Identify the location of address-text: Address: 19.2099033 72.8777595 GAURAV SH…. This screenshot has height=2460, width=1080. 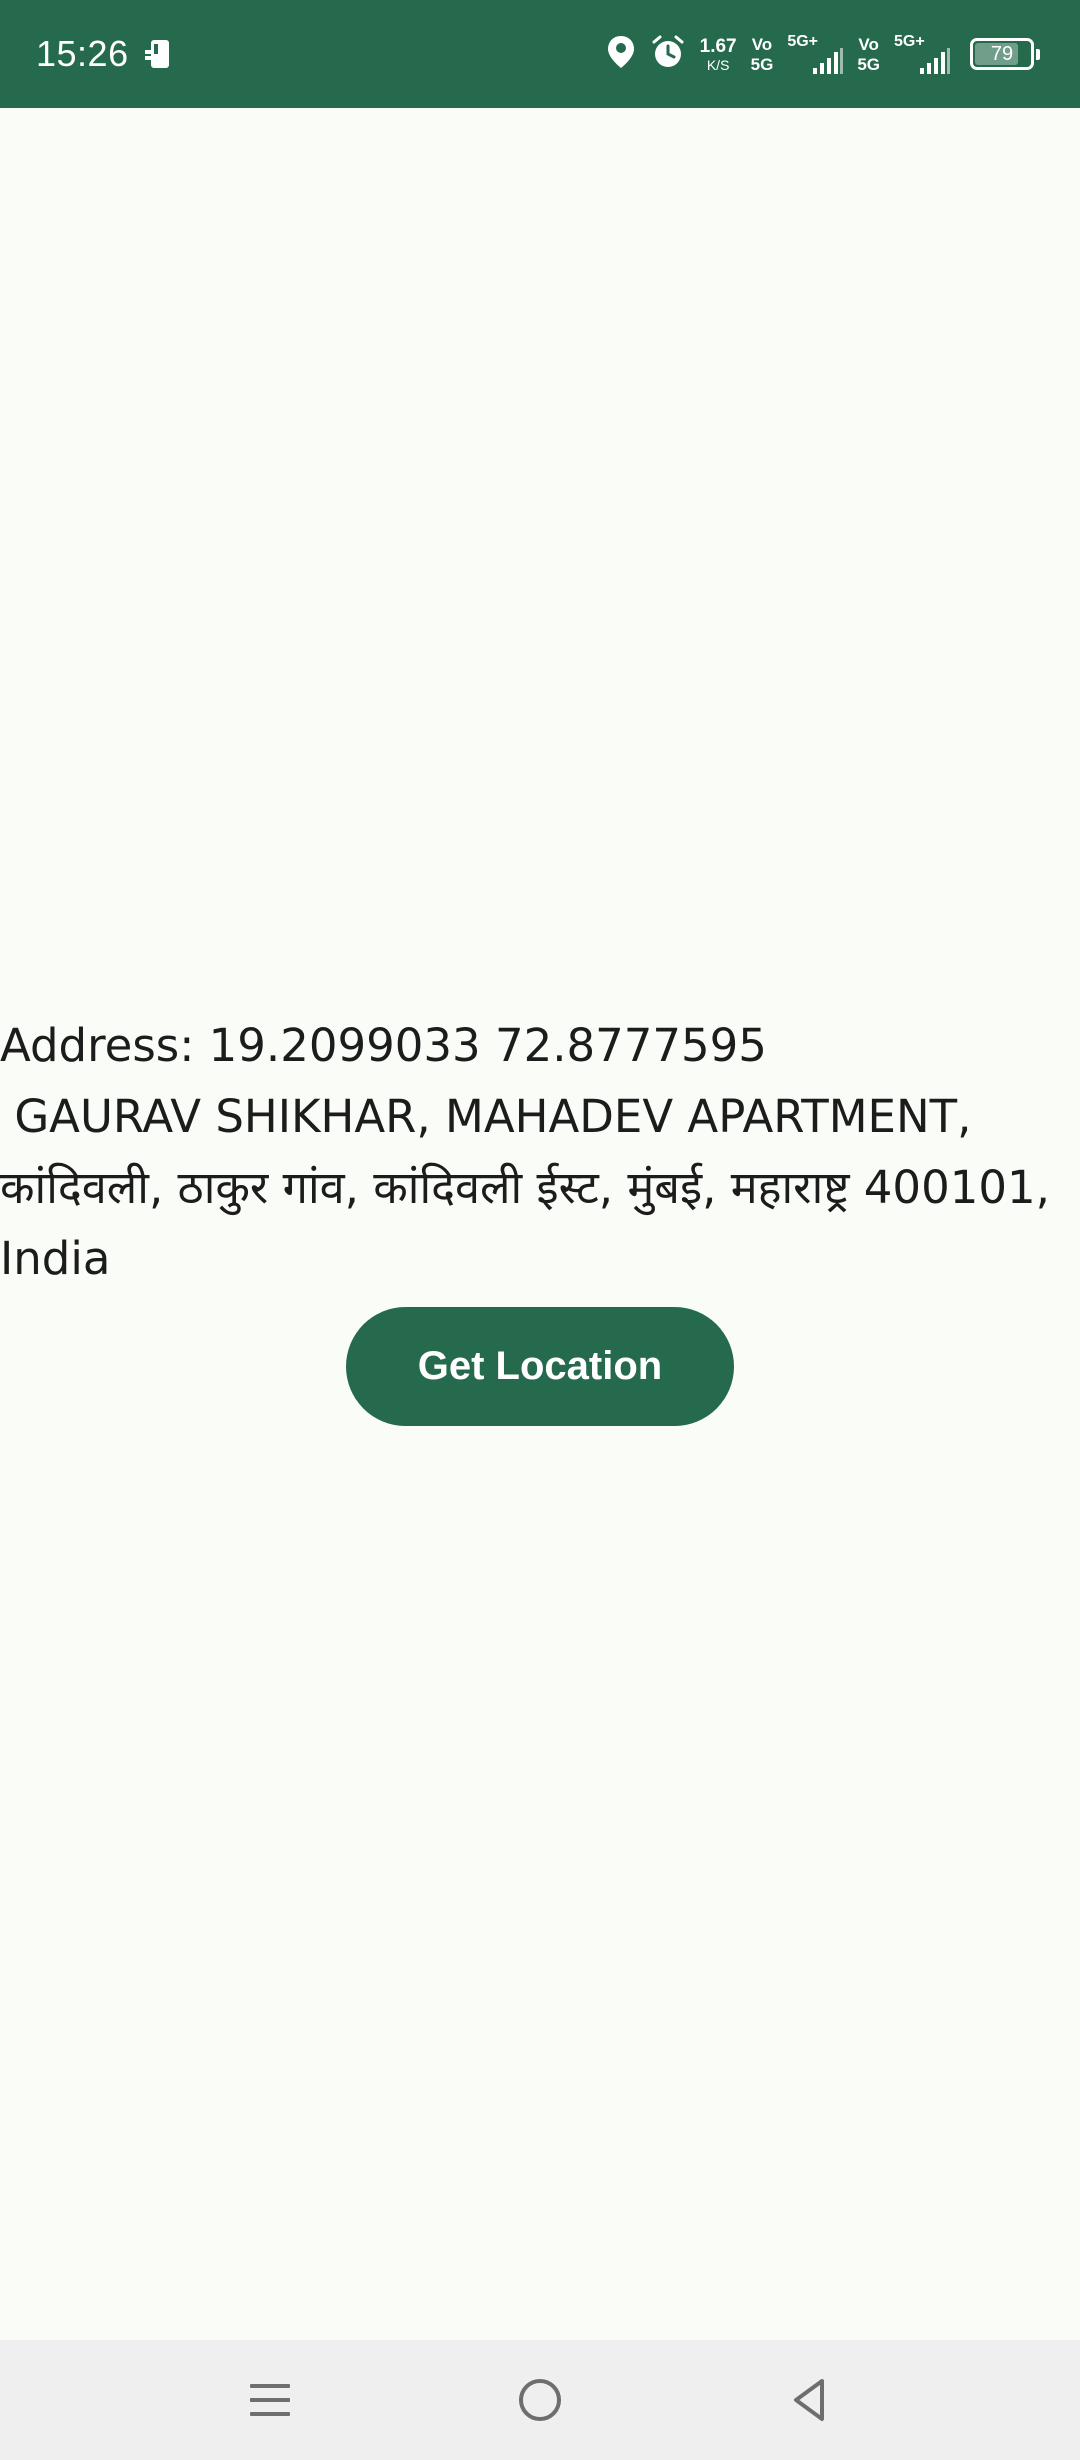
(525, 1152).